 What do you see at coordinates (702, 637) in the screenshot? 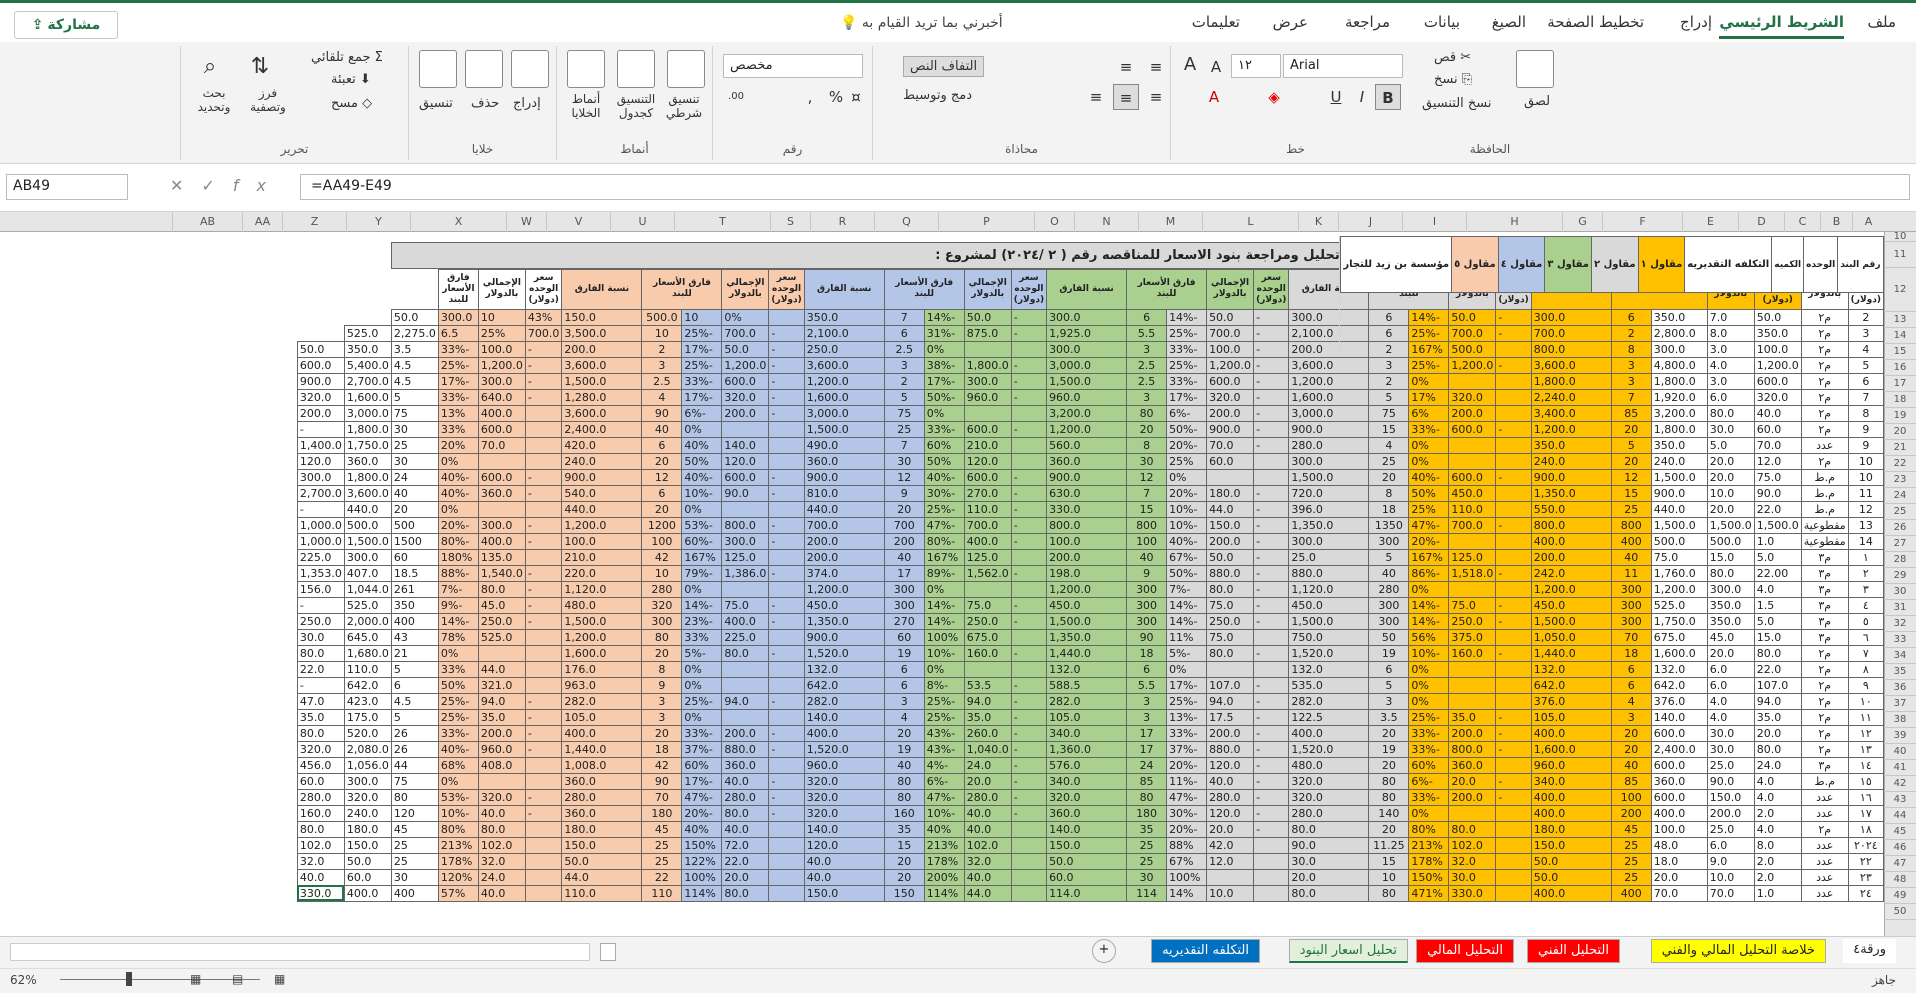
I see `cell: 33%` at bounding box center [702, 637].